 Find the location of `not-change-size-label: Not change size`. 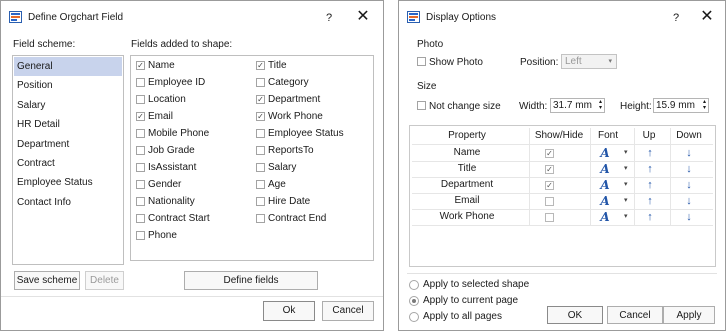

not-change-size-label: Not change size is located at coordinates (465, 106).